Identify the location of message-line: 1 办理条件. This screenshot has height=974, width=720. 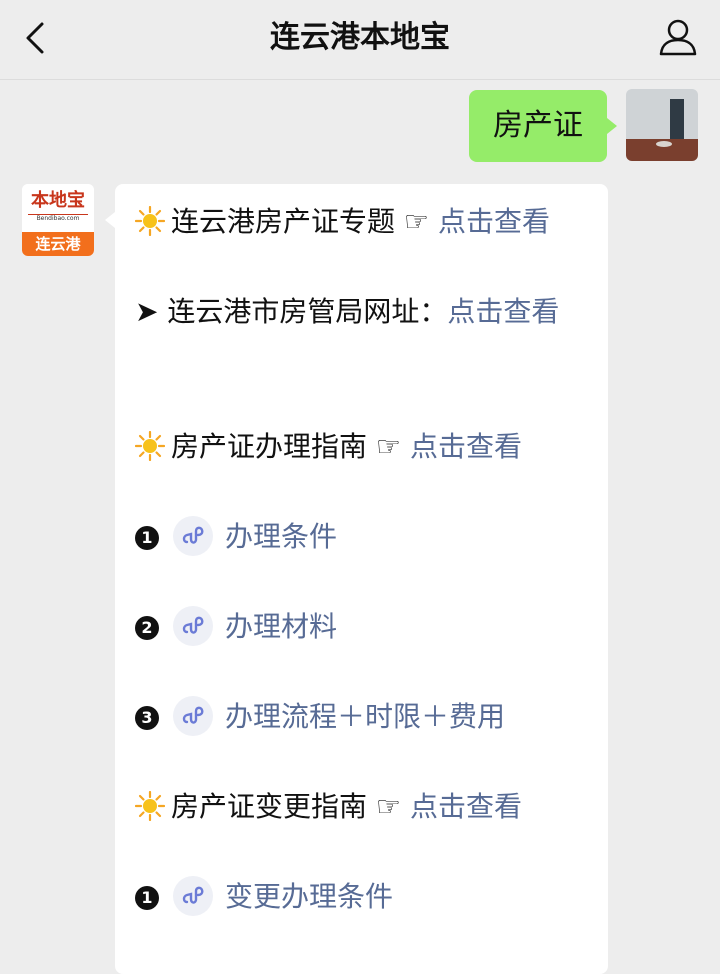
(365, 537).